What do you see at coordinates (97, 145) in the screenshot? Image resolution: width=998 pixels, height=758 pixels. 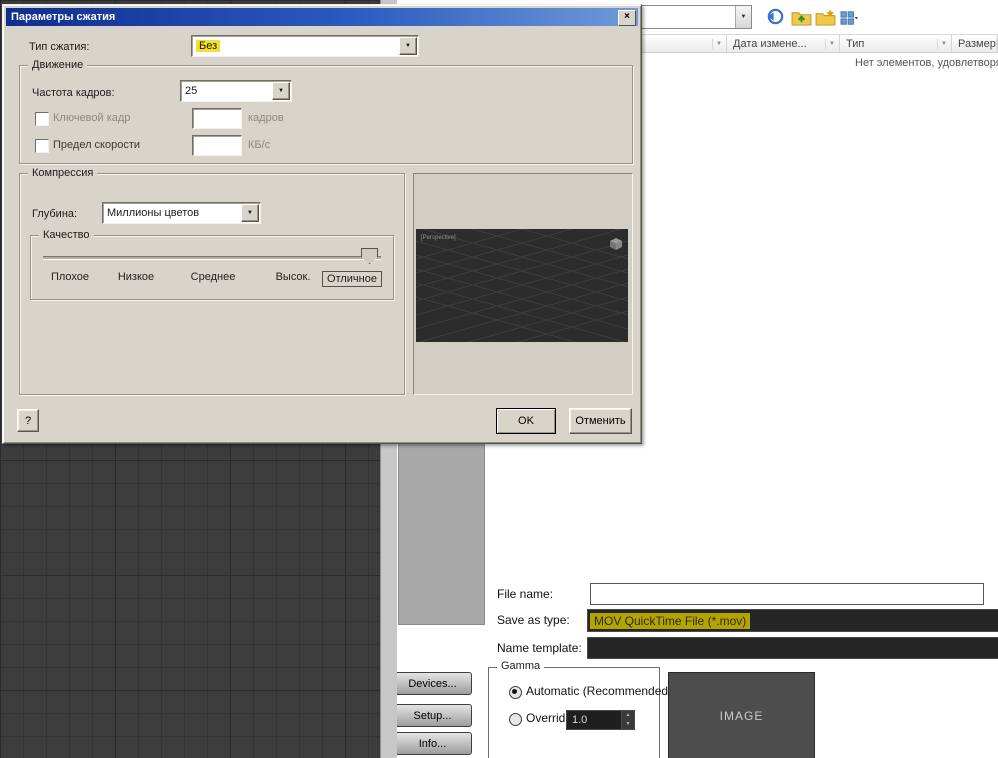 I see `rate-limit-label: Предел скорости` at bounding box center [97, 145].